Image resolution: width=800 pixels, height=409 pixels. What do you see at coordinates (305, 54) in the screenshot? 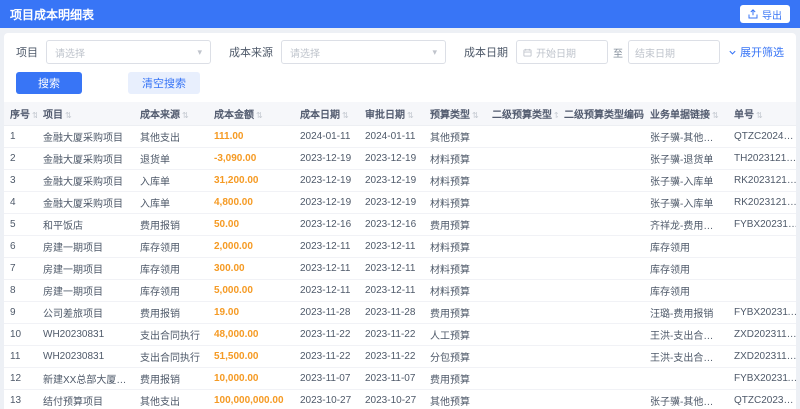
I see `cost-source-select-placeholder: 请选择` at bounding box center [305, 54].